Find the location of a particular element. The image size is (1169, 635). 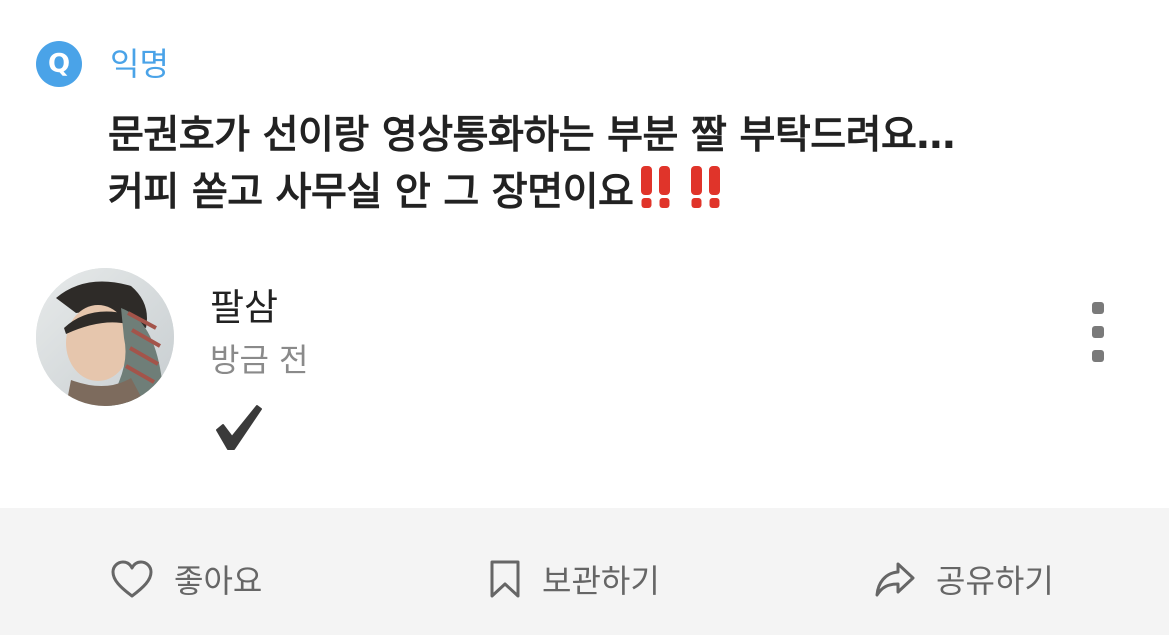

save-button: 보관하기 is located at coordinates (574, 579).